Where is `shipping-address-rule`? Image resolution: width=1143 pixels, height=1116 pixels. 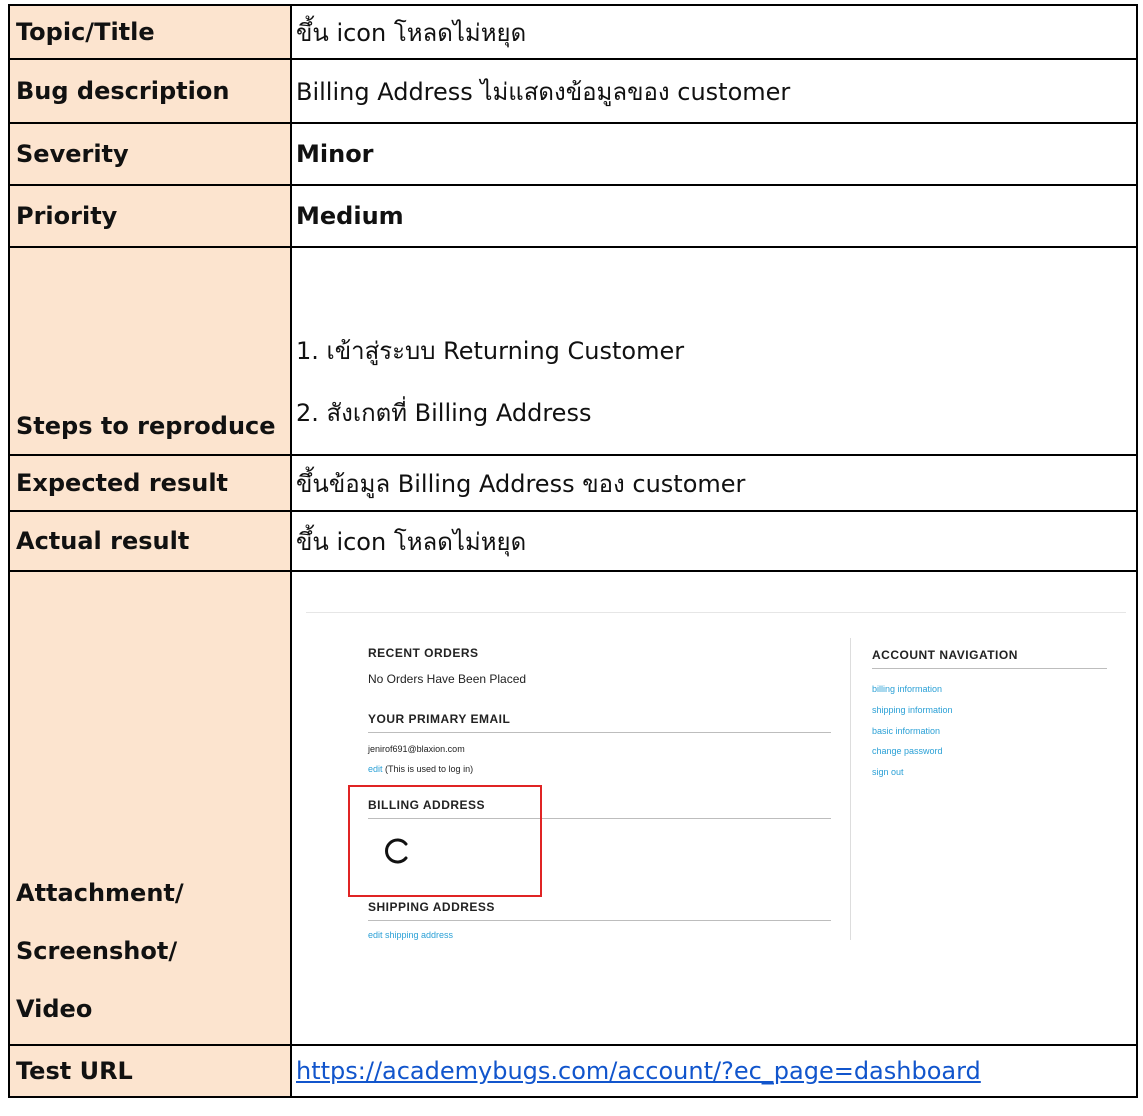 shipping-address-rule is located at coordinates (599, 920).